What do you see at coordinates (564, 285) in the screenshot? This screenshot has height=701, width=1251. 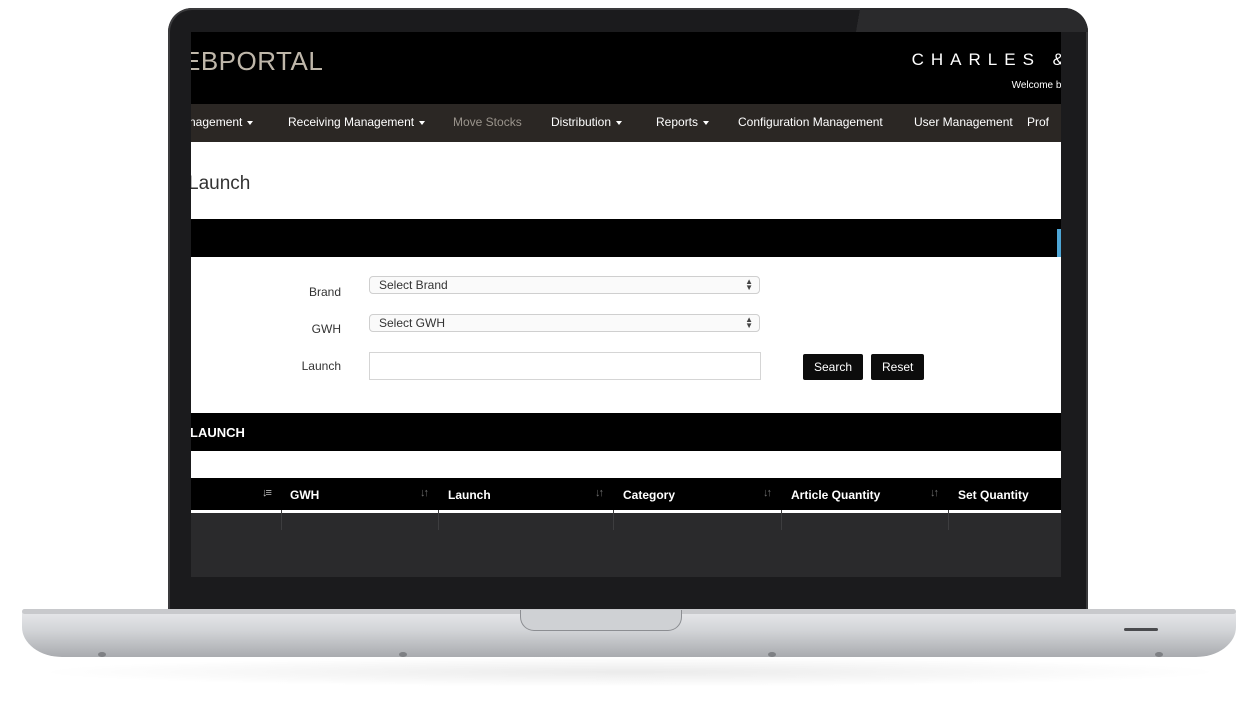 I see `brand-select: Select Brand ▲ ▼` at bounding box center [564, 285].